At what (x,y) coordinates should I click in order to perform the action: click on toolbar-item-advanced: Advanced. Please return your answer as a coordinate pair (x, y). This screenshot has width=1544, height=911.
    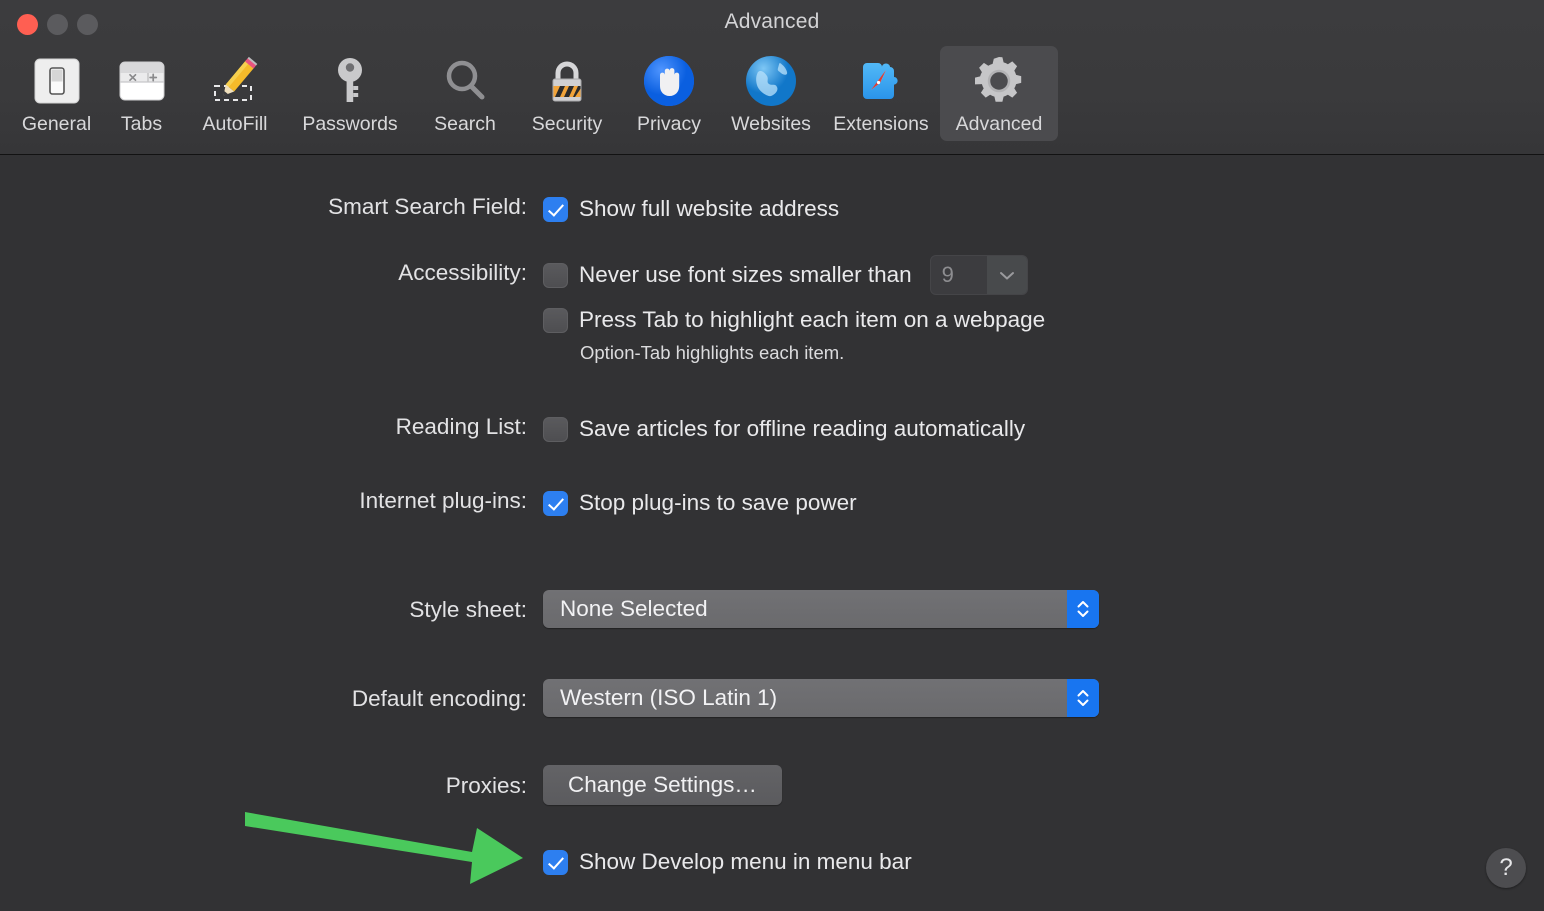
    Looking at the image, I should click on (999, 93).